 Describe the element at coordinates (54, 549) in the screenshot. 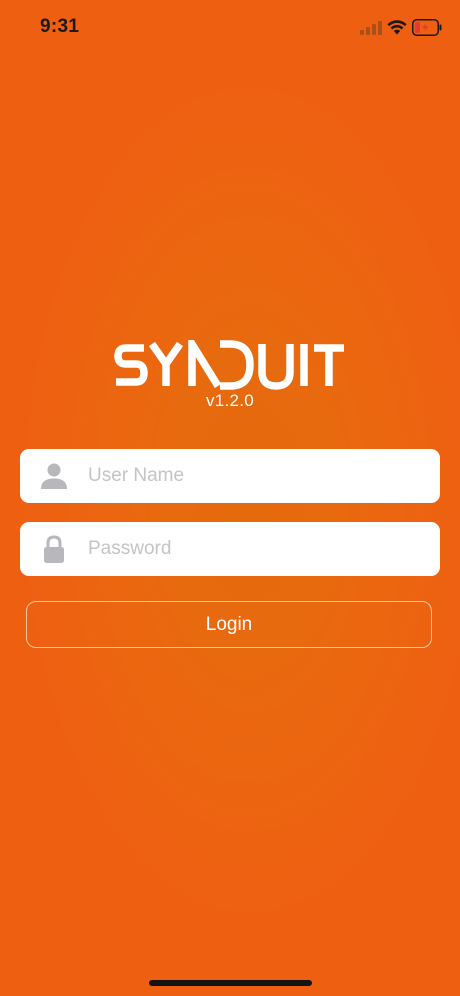

I see `lock-icon` at that location.